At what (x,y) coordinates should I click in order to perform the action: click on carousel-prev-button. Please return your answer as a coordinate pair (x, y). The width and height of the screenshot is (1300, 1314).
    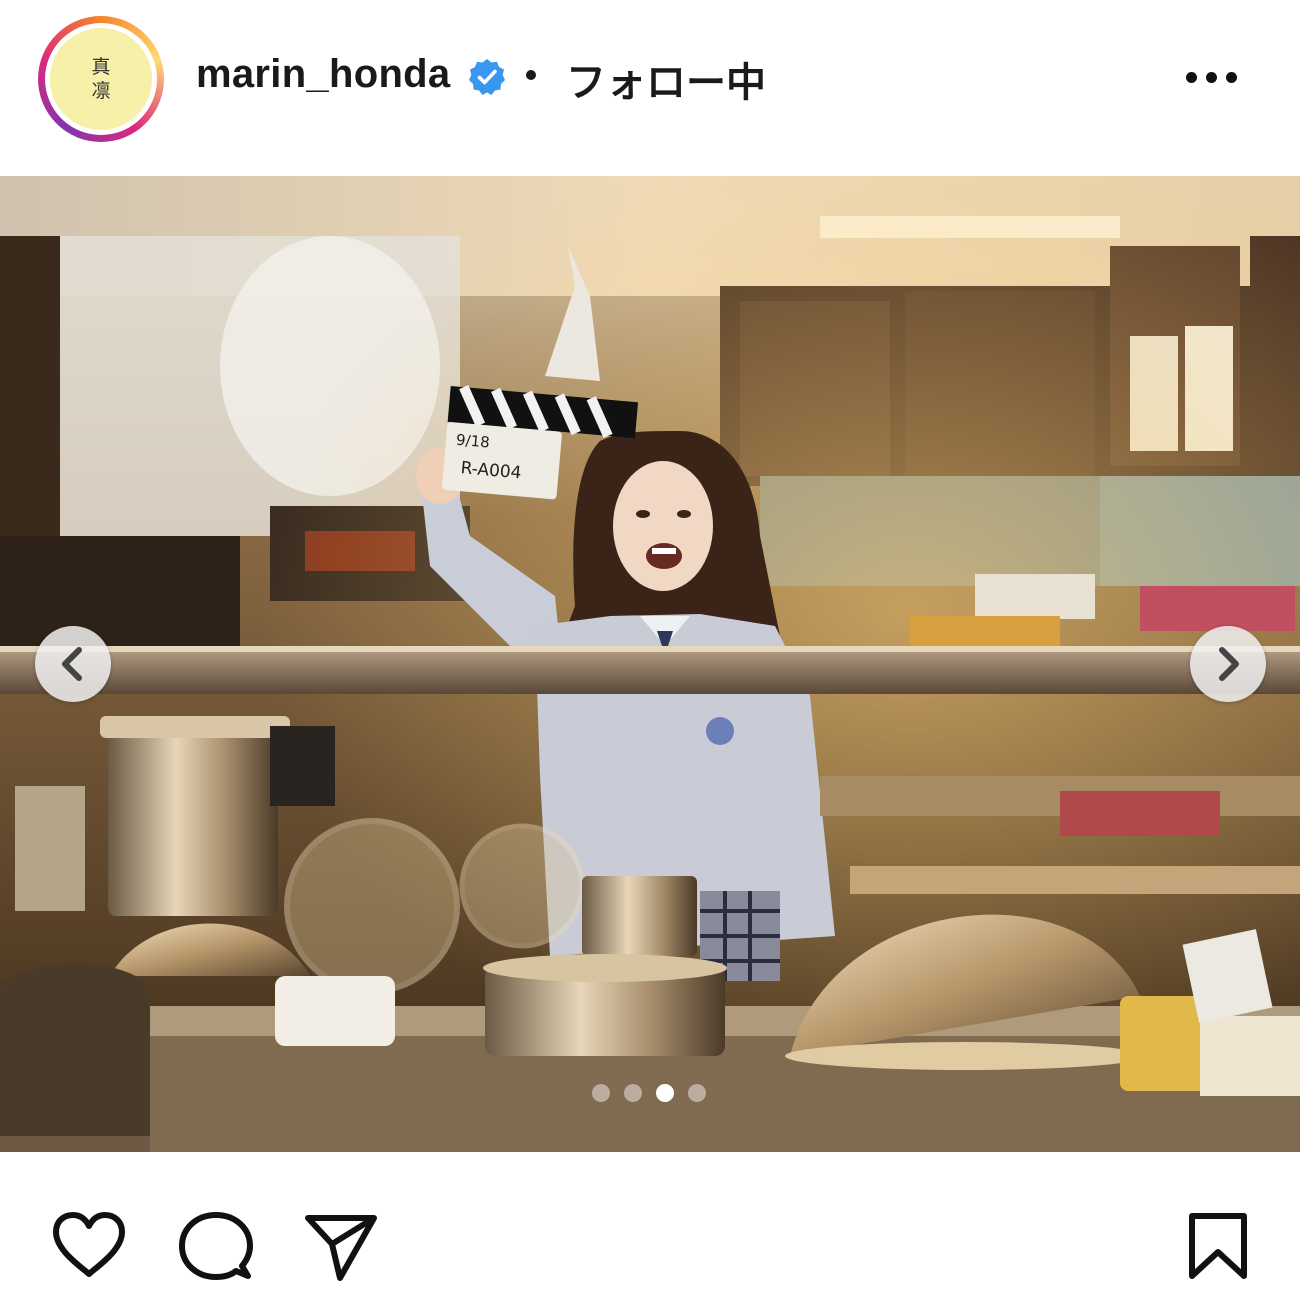
    Looking at the image, I should click on (73, 664).